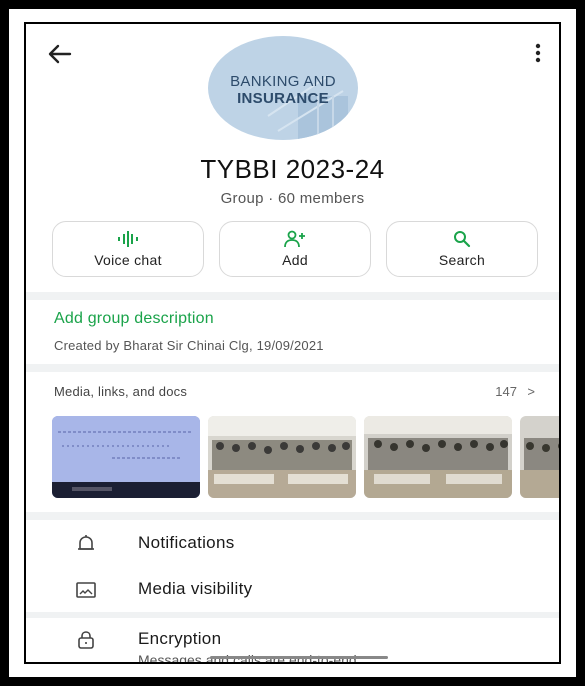  Describe the element at coordinates (86, 590) in the screenshot. I see `image-icon` at that location.